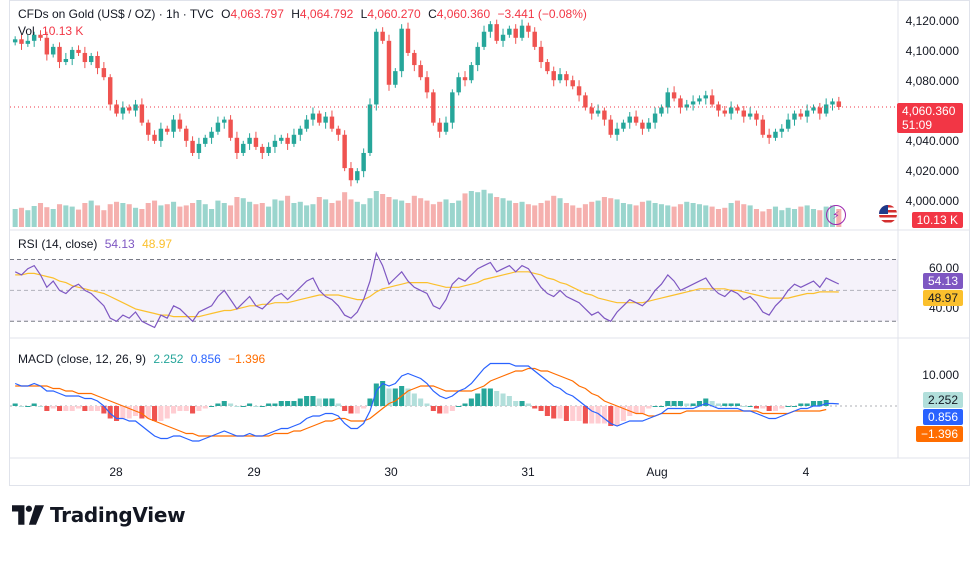 The width and height of the screenshot is (980, 574). I want to click on tradingview-logo-icon, so click(28, 515).